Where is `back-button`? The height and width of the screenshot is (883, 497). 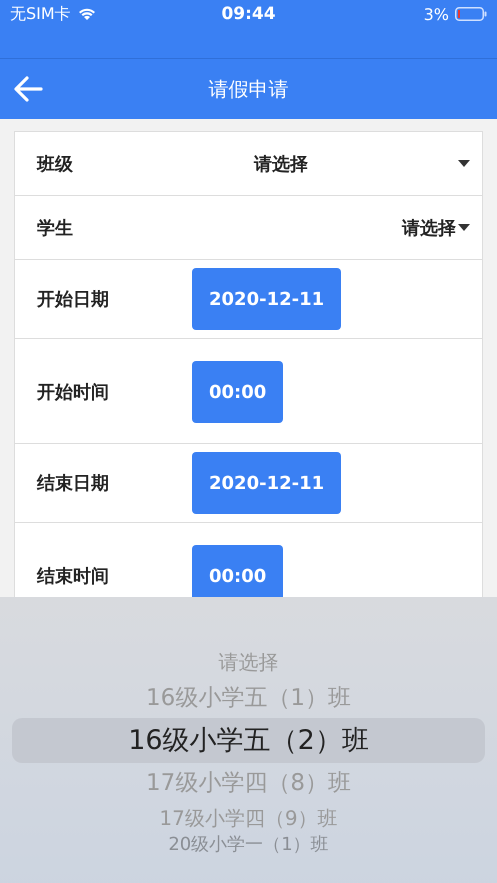
back-button is located at coordinates (28, 89).